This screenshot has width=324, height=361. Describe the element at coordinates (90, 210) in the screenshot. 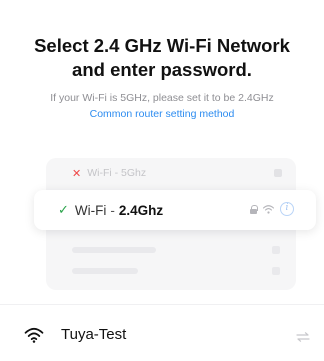

I see `network-24ghz-prefix: Wi-Fi` at that location.